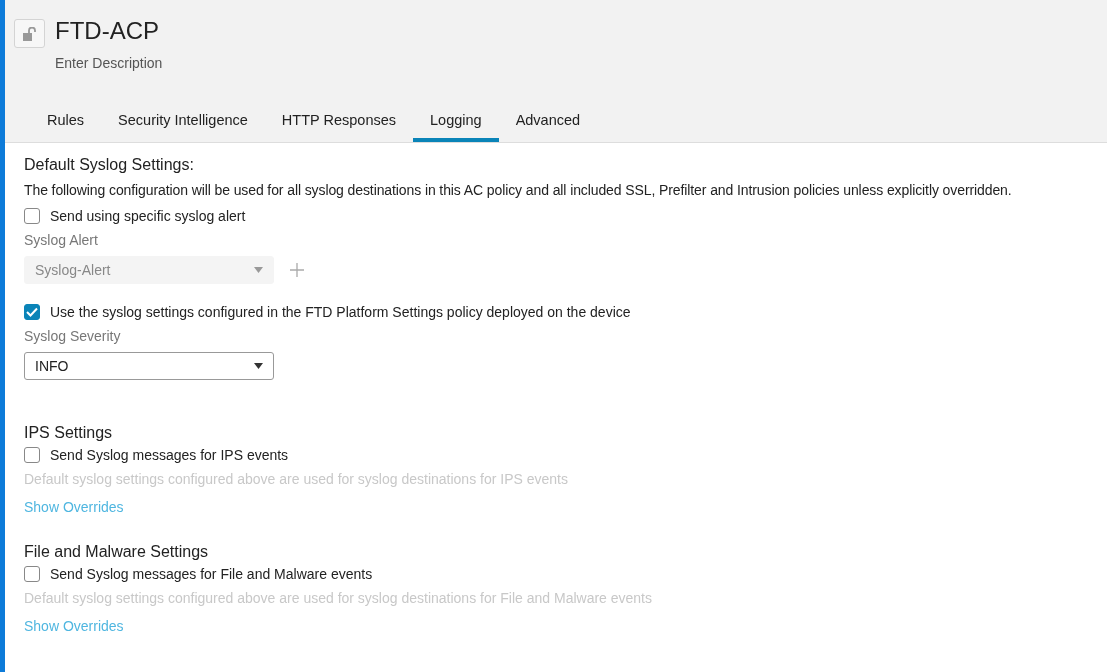  I want to click on select-field: INFO, so click(149, 366).